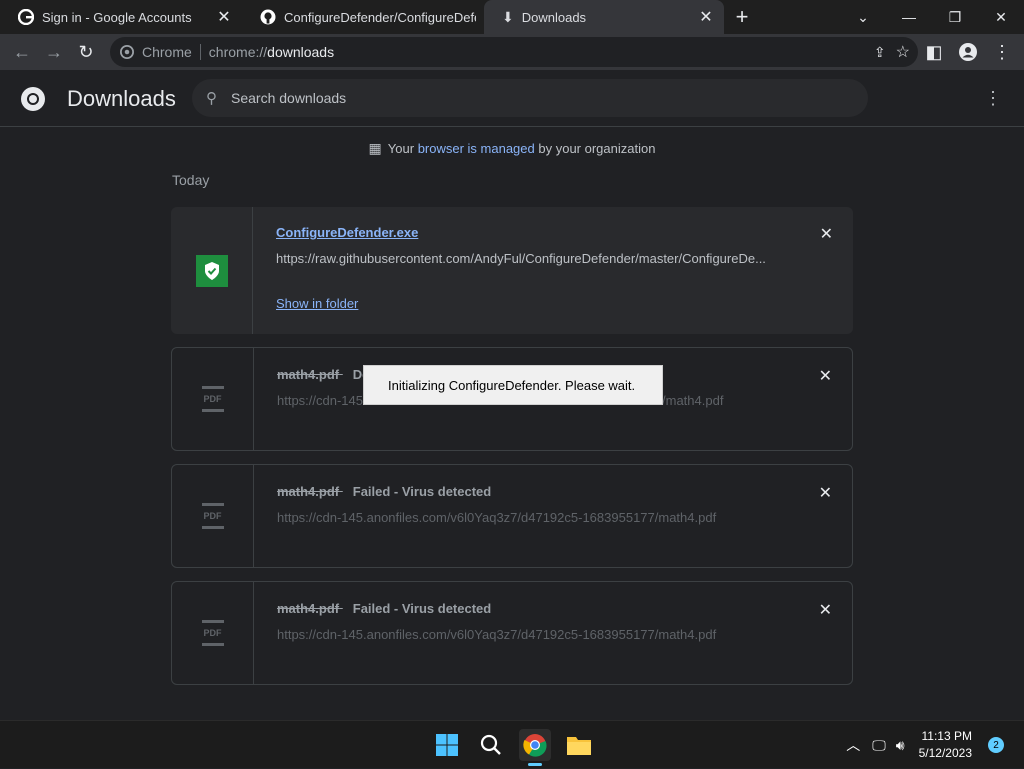 This screenshot has width=1024, height=769. What do you see at coordinates (491, 745) in the screenshot?
I see `search-icon` at bounding box center [491, 745].